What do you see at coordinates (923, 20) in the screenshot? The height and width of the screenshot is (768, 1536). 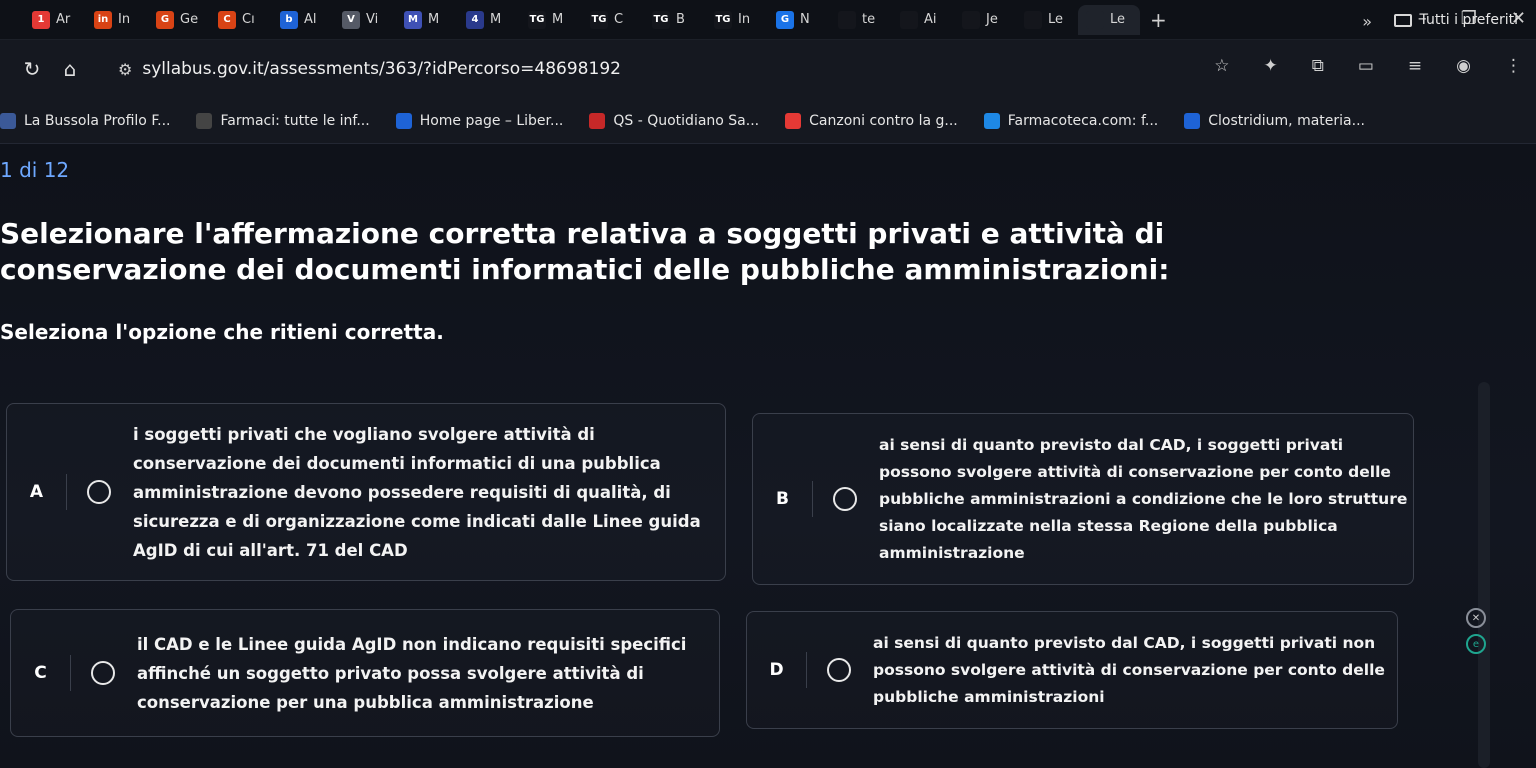 I see `browser-tab: Ai` at bounding box center [923, 20].